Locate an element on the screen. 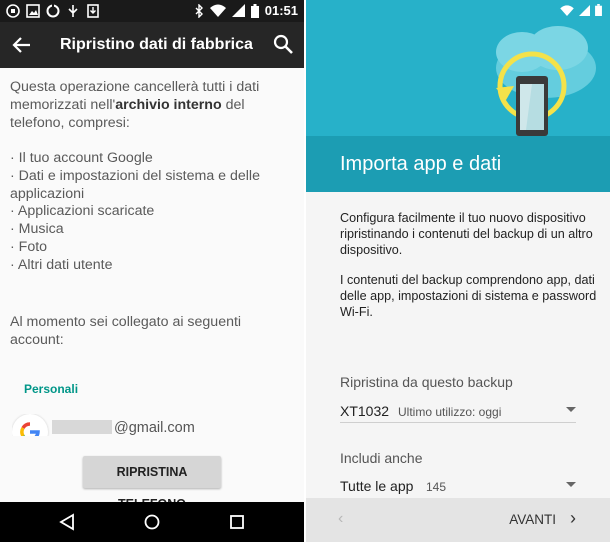 The image size is (610, 542). backup-last-used: Ultimo utilizzo: oggi is located at coordinates (450, 412).